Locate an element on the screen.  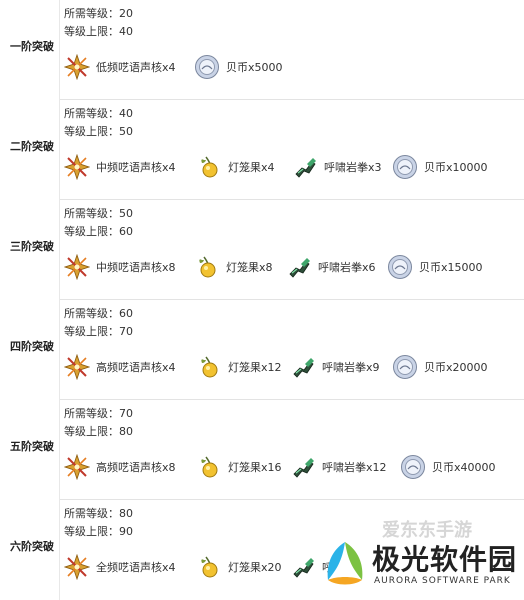
material-item: 贝币x5000 is located at coordinates (238, 67).